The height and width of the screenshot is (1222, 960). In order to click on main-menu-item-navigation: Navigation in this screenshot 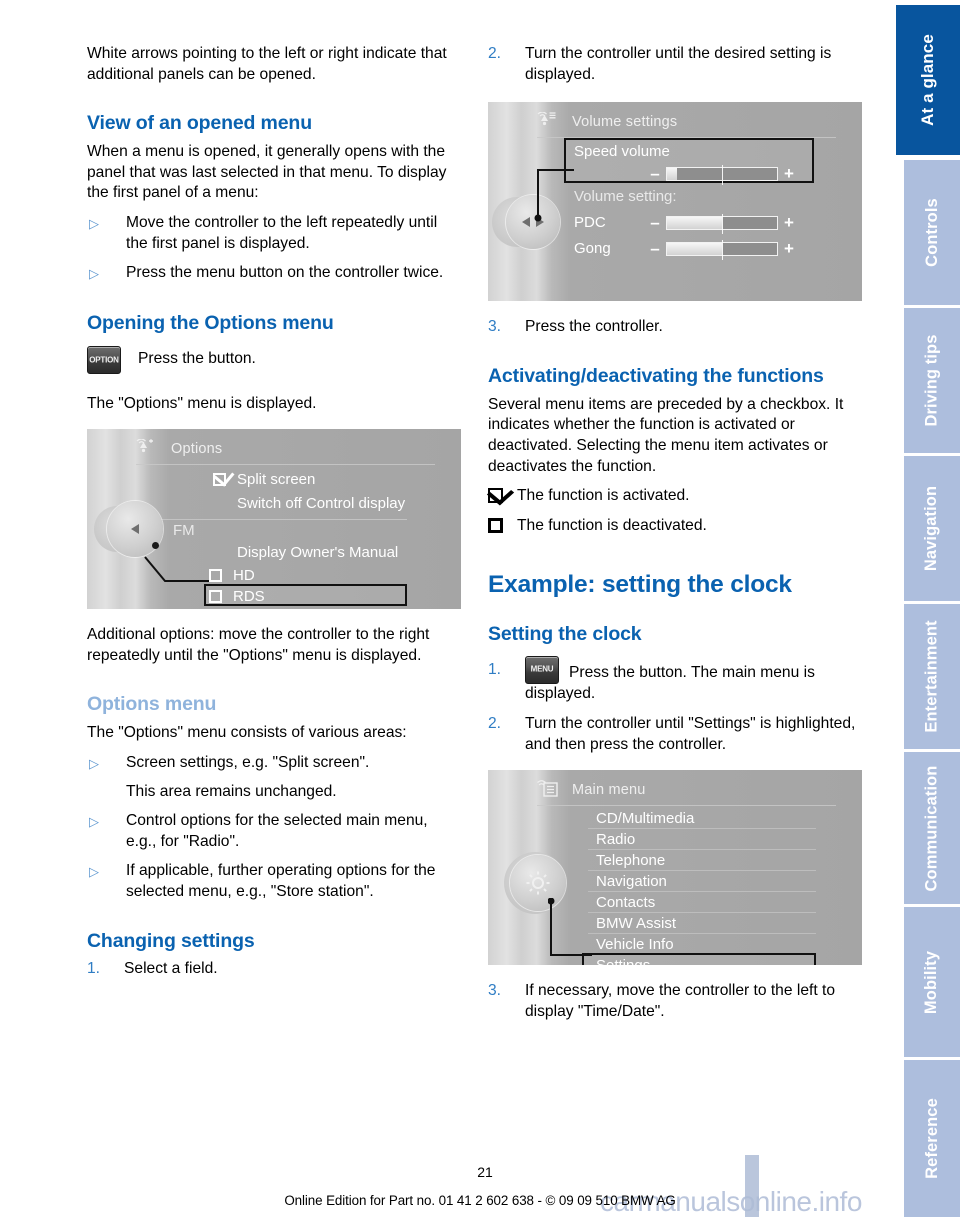, I will do `click(702, 882)`.